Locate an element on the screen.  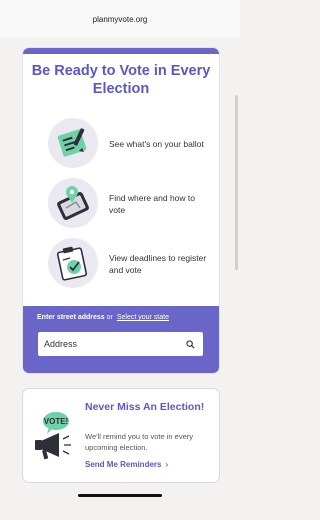
chevron-right-icon: › is located at coordinates (167, 464).